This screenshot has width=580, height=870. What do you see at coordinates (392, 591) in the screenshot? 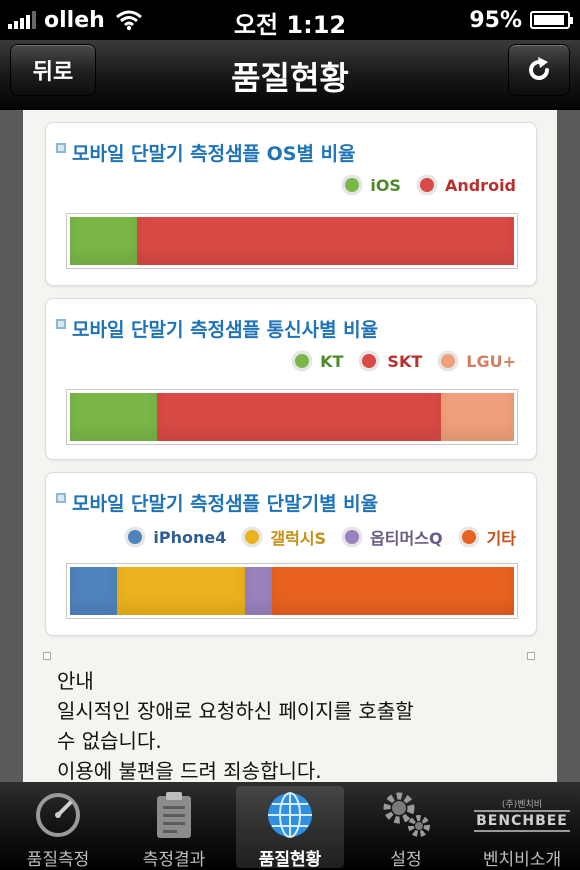
I see `bar-segment-기타` at bounding box center [392, 591].